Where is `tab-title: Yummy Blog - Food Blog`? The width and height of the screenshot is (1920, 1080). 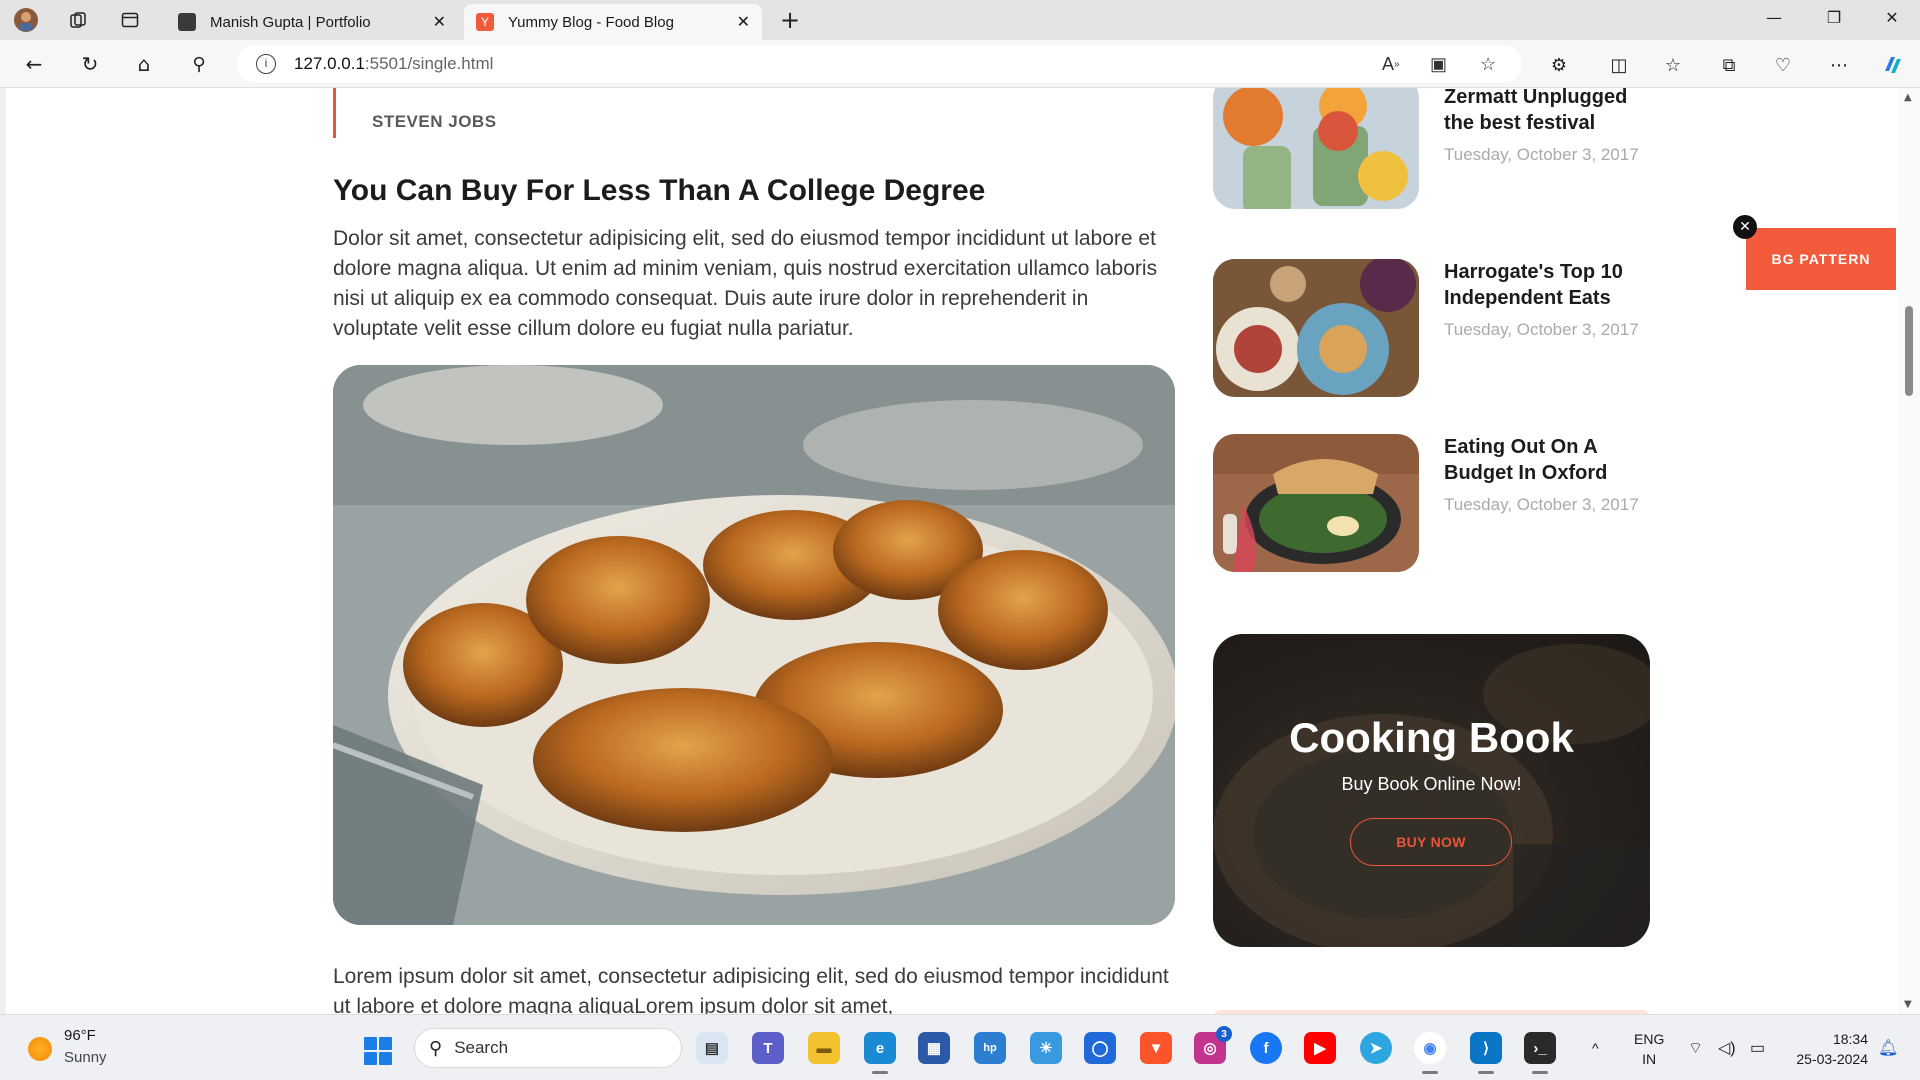
tab-title: Yummy Blog - Food Blog is located at coordinates (591, 22).